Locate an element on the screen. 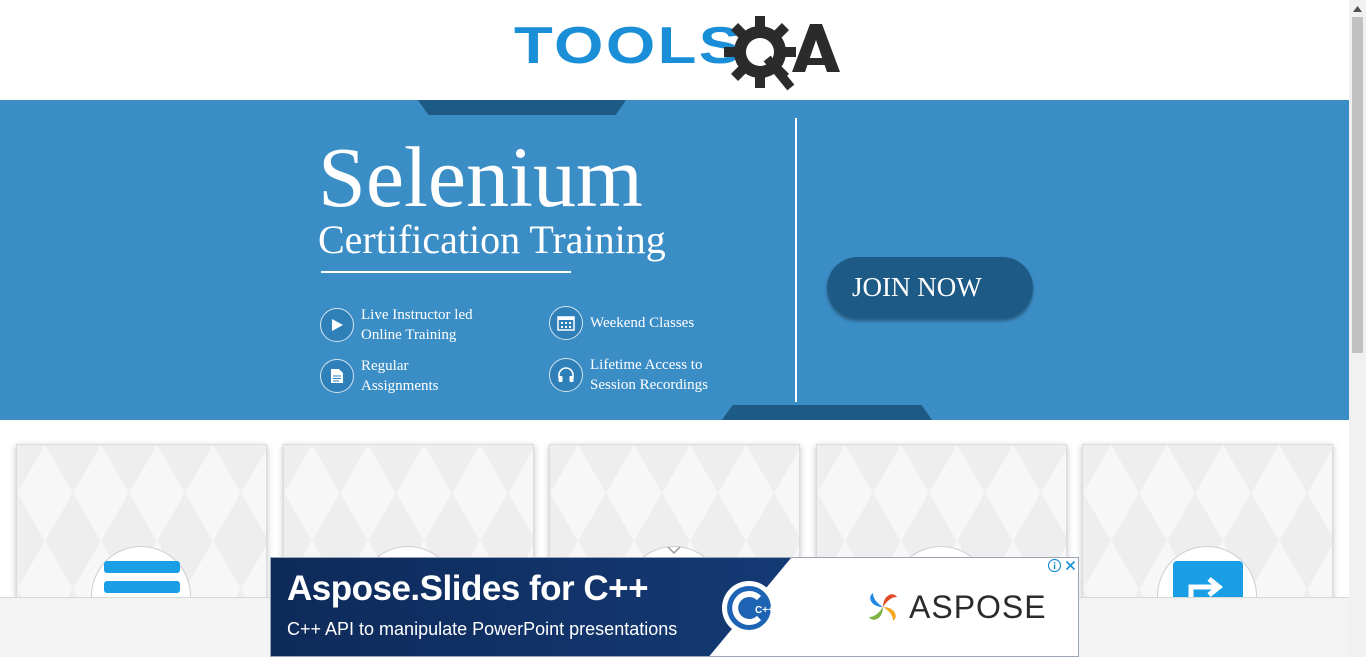 The height and width of the screenshot is (657, 1366). aspose-logo-icon is located at coordinates (883, 607).